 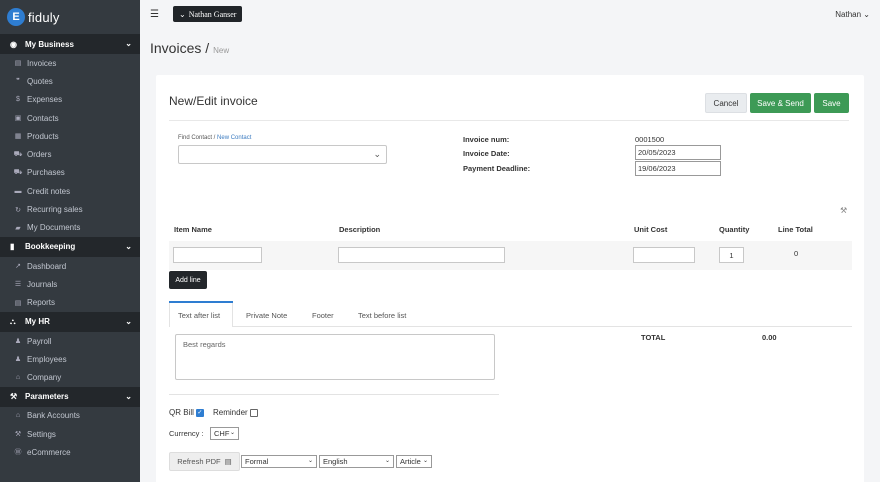 What do you see at coordinates (282, 154) in the screenshot?
I see `contact-select: ⌄` at bounding box center [282, 154].